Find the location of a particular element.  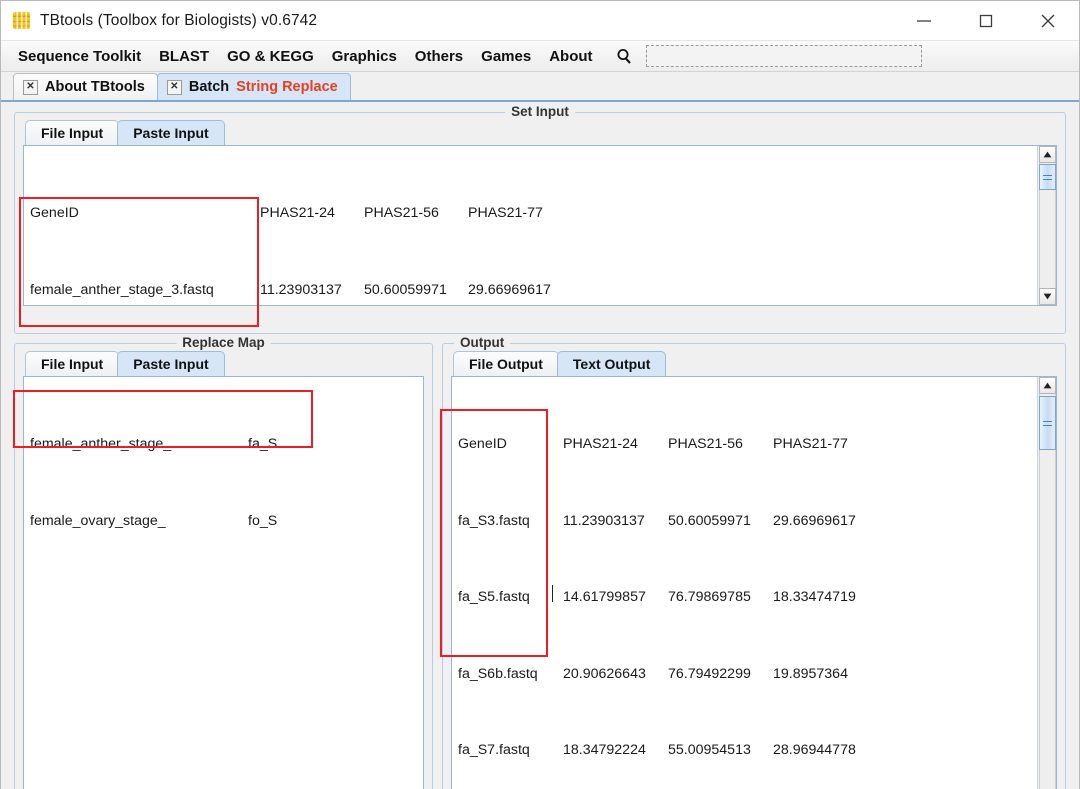

cell: female_anther_stage_ is located at coordinates (101, 444).